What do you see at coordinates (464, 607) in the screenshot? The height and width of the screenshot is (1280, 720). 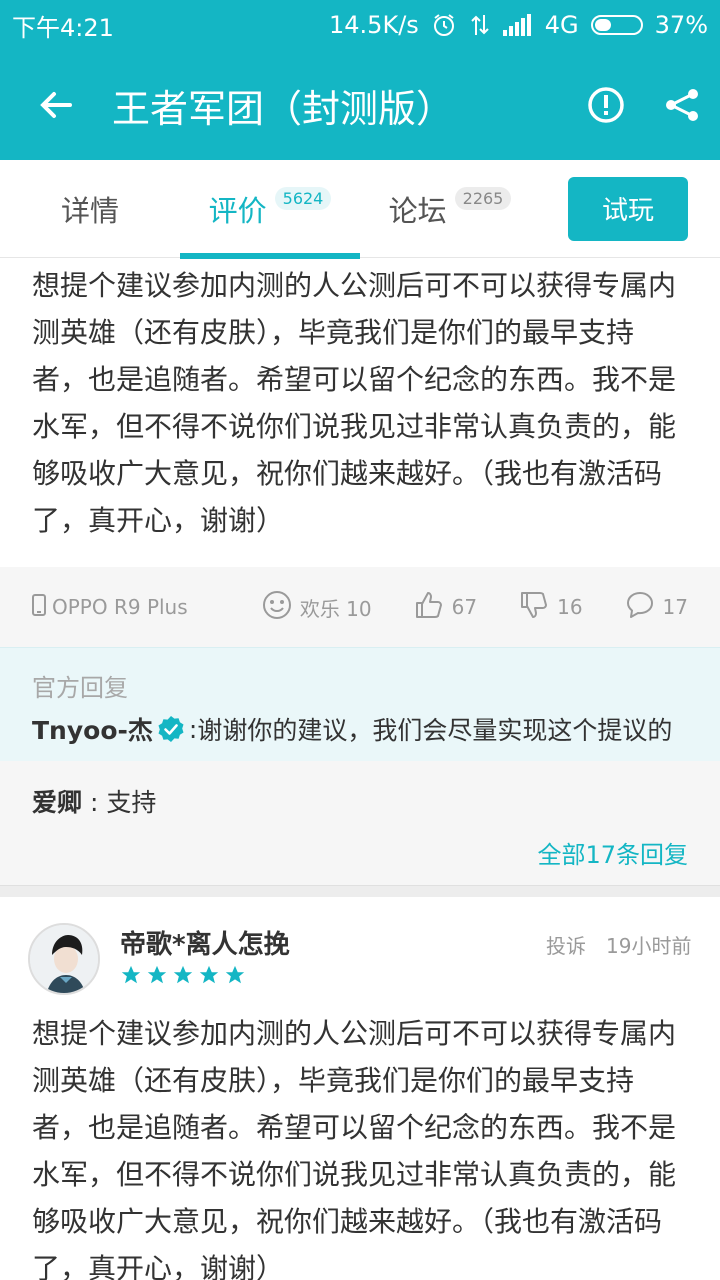 I see `like-count: 67` at bounding box center [464, 607].